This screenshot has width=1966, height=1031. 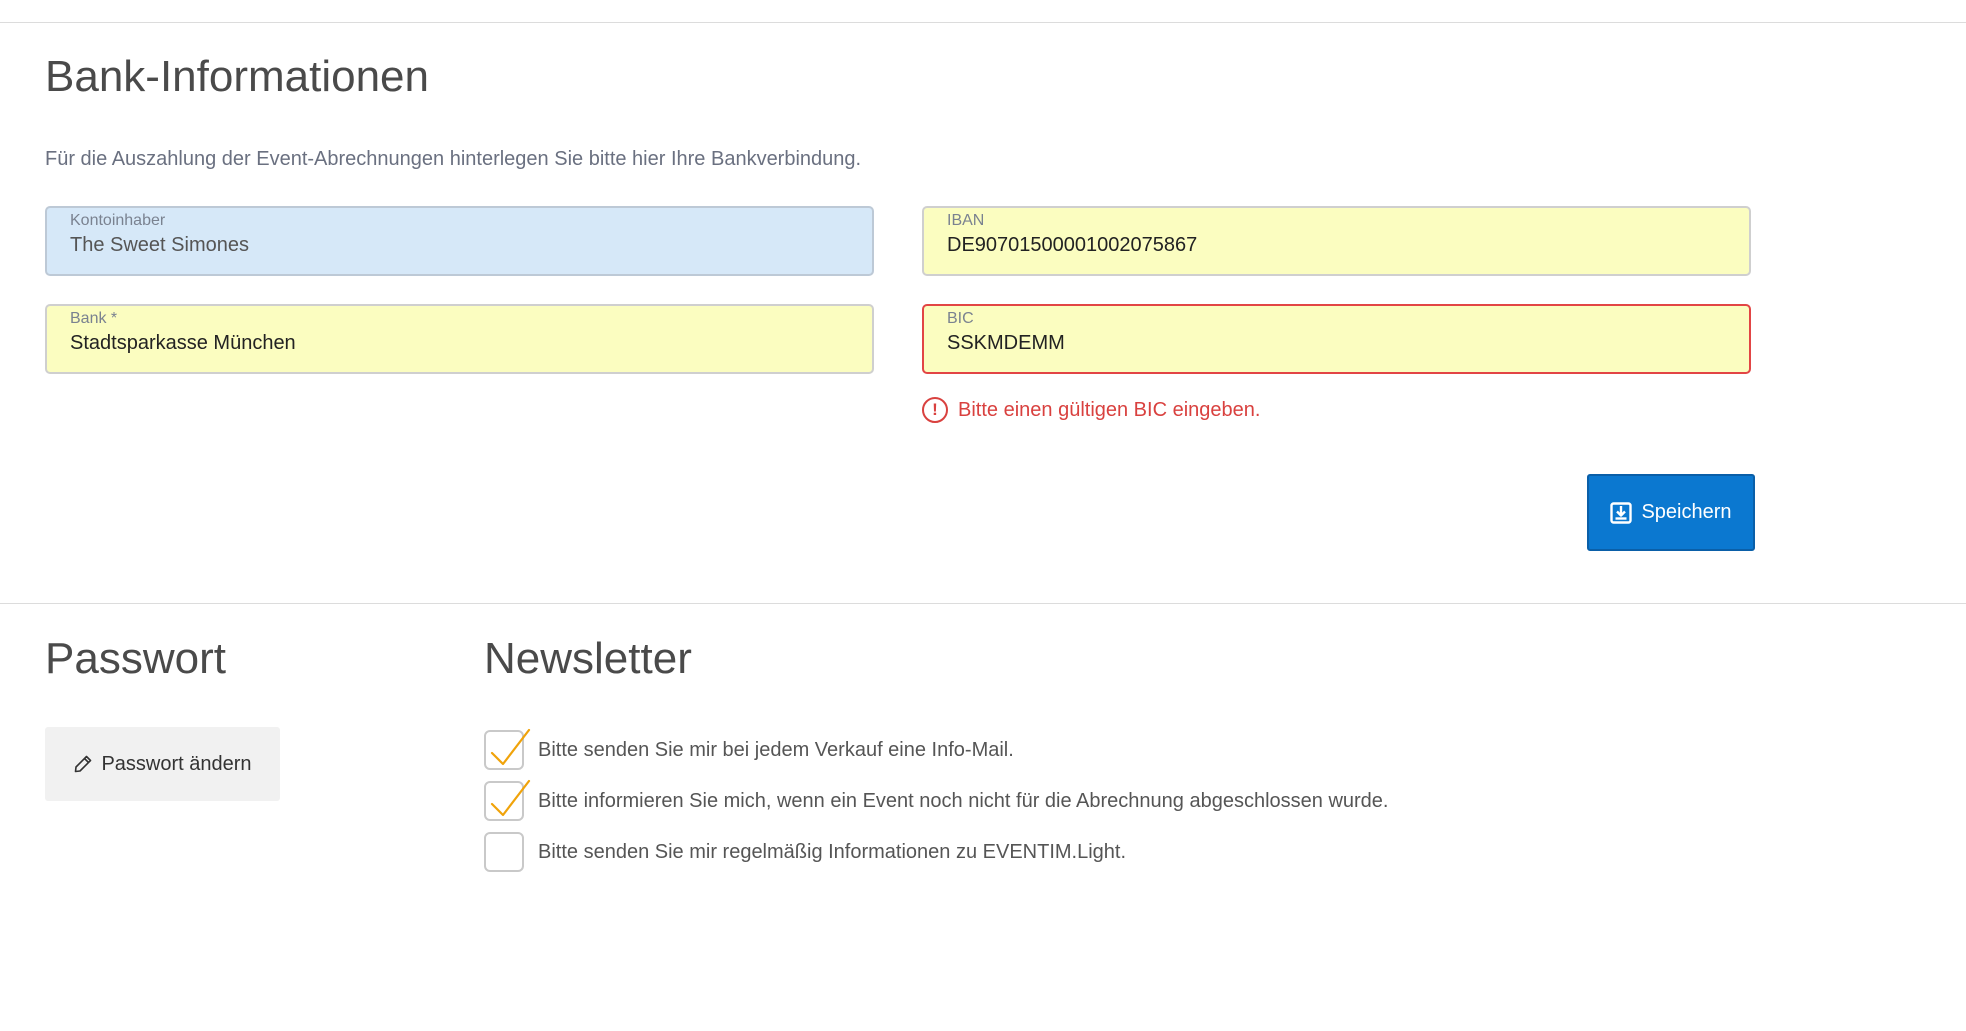 I want to click on save-button-label: Speichern, so click(x=1686, y=512).